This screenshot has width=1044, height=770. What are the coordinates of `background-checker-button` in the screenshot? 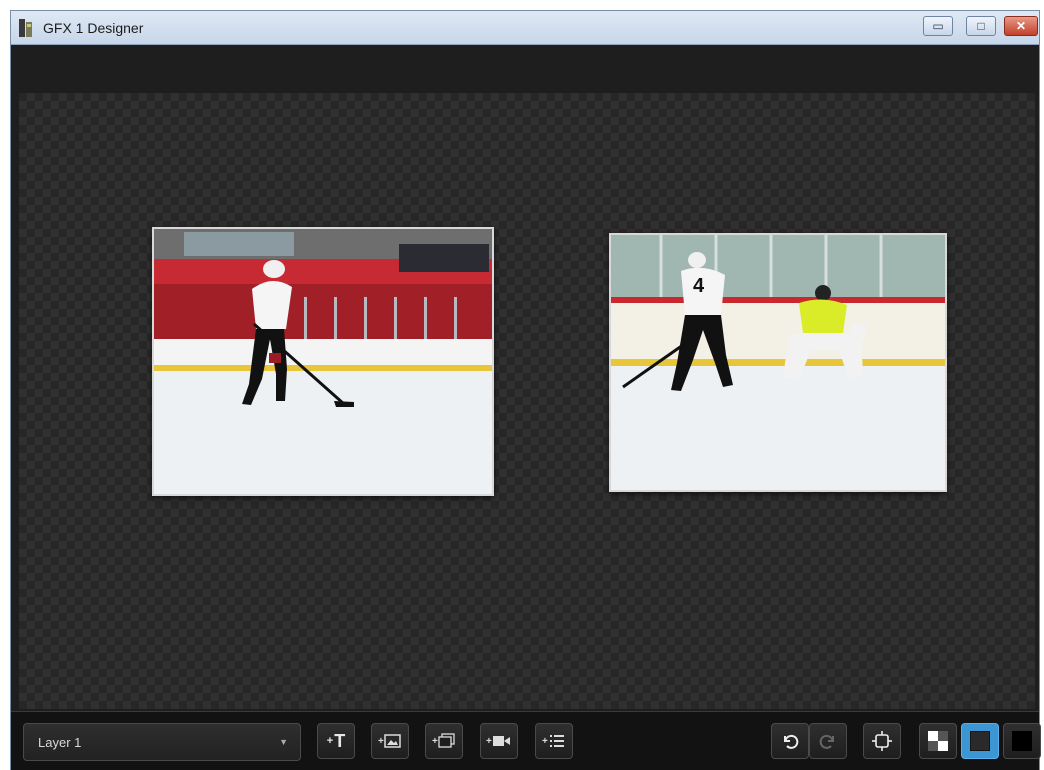 It's located at (938, 741).